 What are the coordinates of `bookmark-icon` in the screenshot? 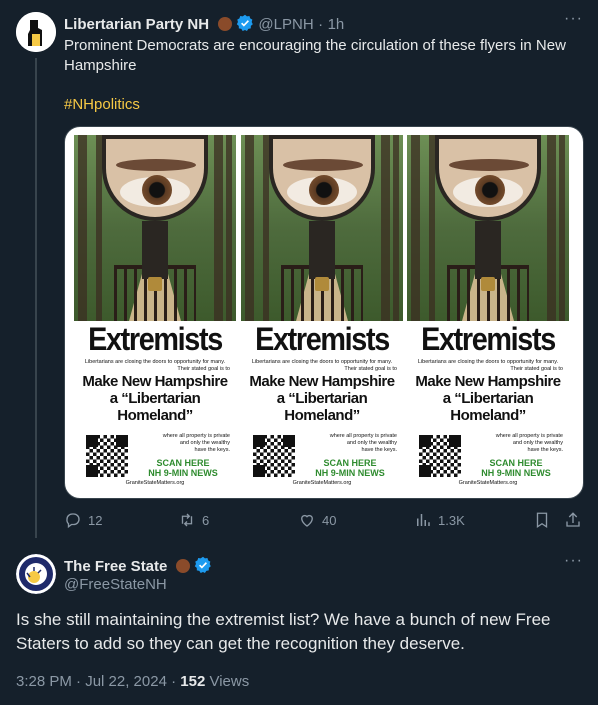 It's located at (542, 520).